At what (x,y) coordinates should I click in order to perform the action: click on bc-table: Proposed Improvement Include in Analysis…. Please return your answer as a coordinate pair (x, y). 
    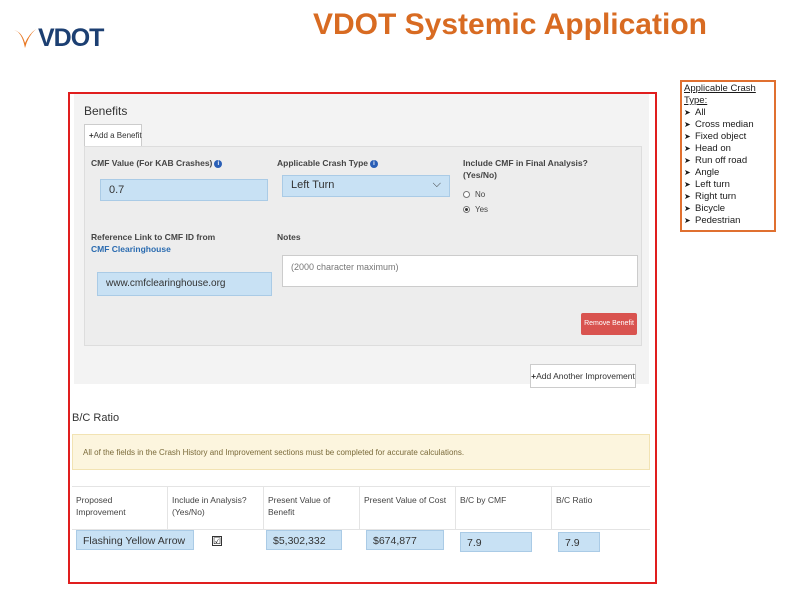
    Looking at the image, I should click on (361, 533).